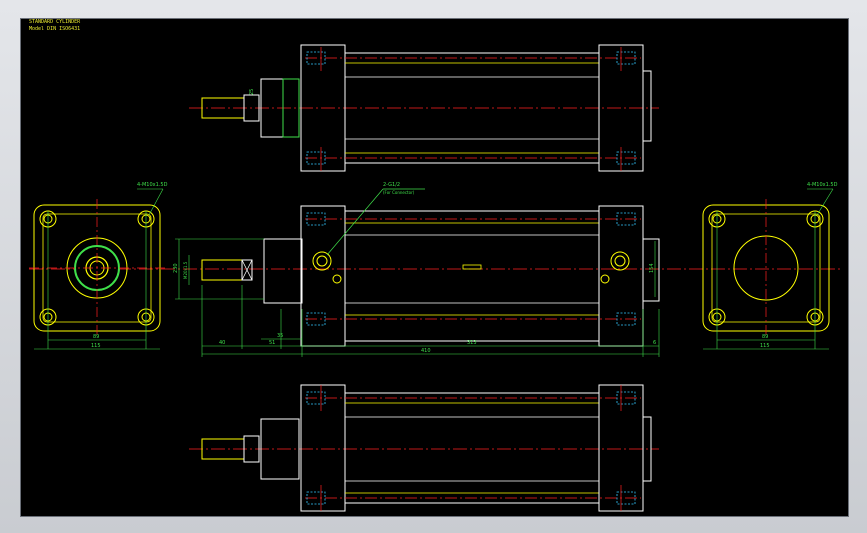 This screenshot has width=867, height=533. I want to click on nose-length-label: 51, so click(272, 343).